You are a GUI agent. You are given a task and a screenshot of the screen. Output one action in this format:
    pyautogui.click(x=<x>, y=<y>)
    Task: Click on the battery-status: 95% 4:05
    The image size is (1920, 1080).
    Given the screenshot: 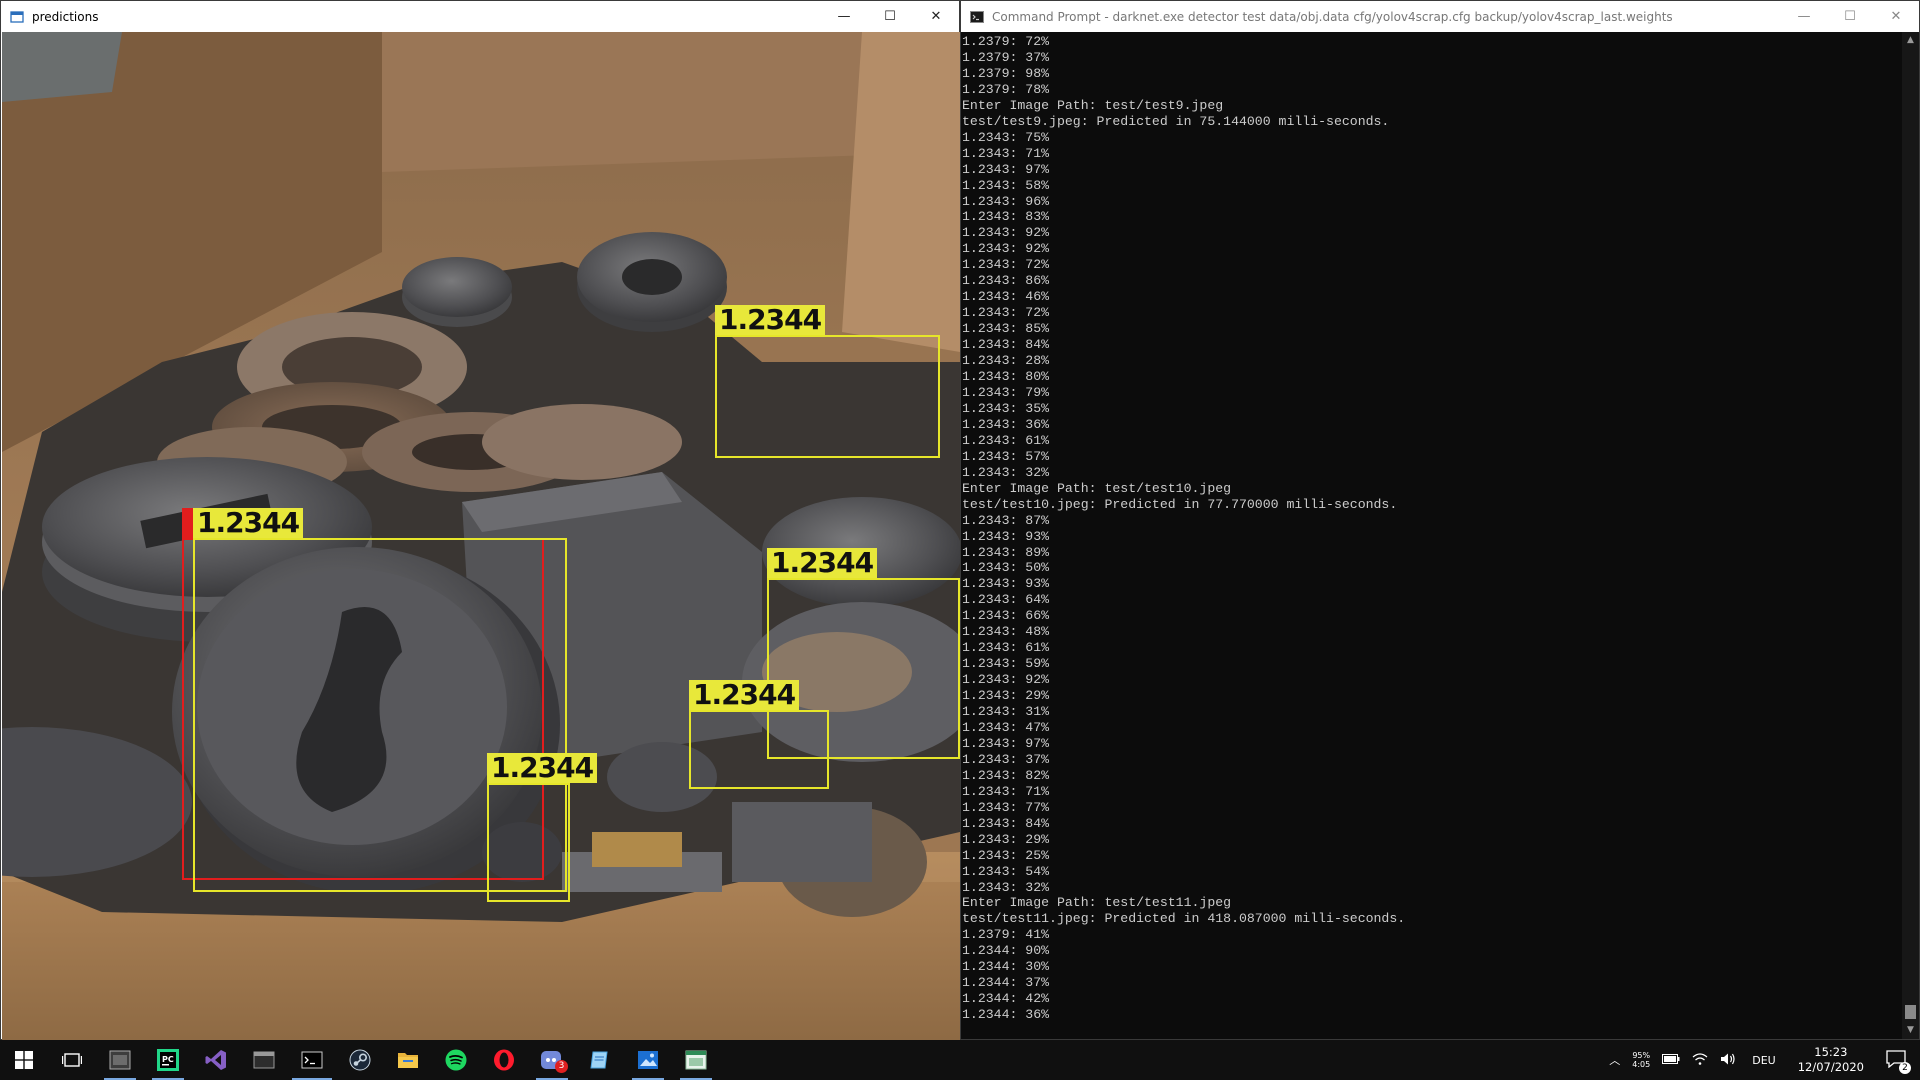 What is the action you would take?
    pyautogui.click(x=1641, y=1060)
    